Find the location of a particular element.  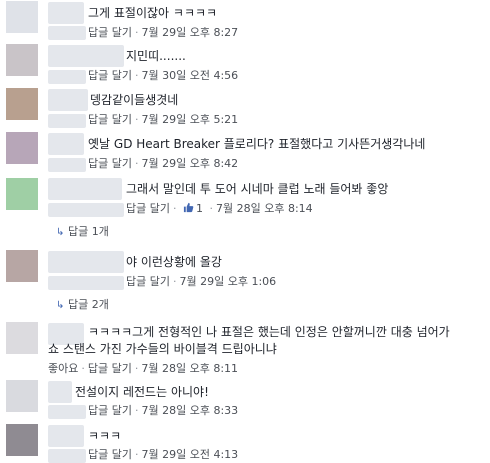

timestamp: 7월 28일 오후 8:14 is located at coordinates (264, 208).